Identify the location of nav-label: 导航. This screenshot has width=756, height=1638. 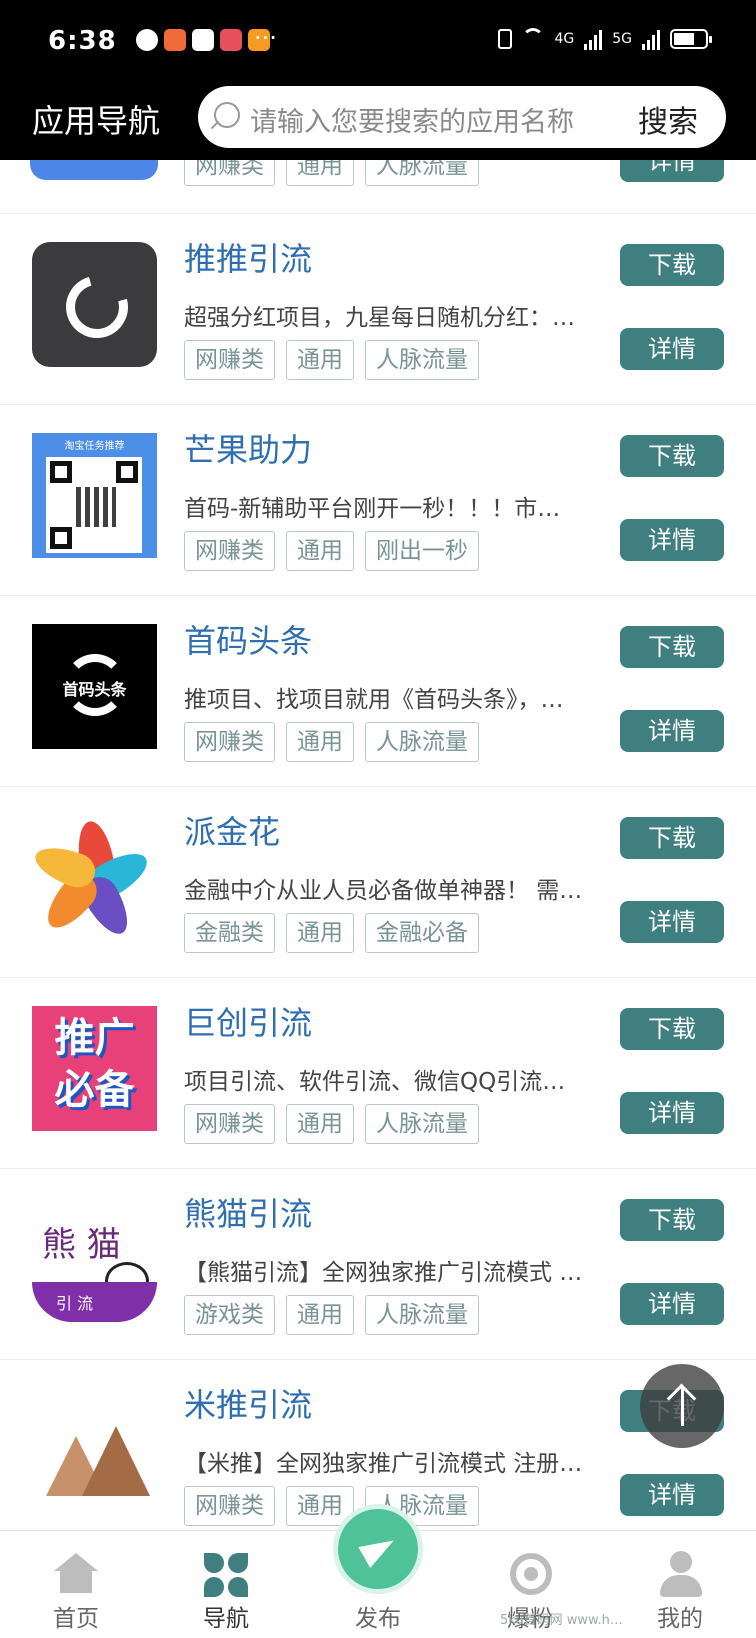
(226, 1619).